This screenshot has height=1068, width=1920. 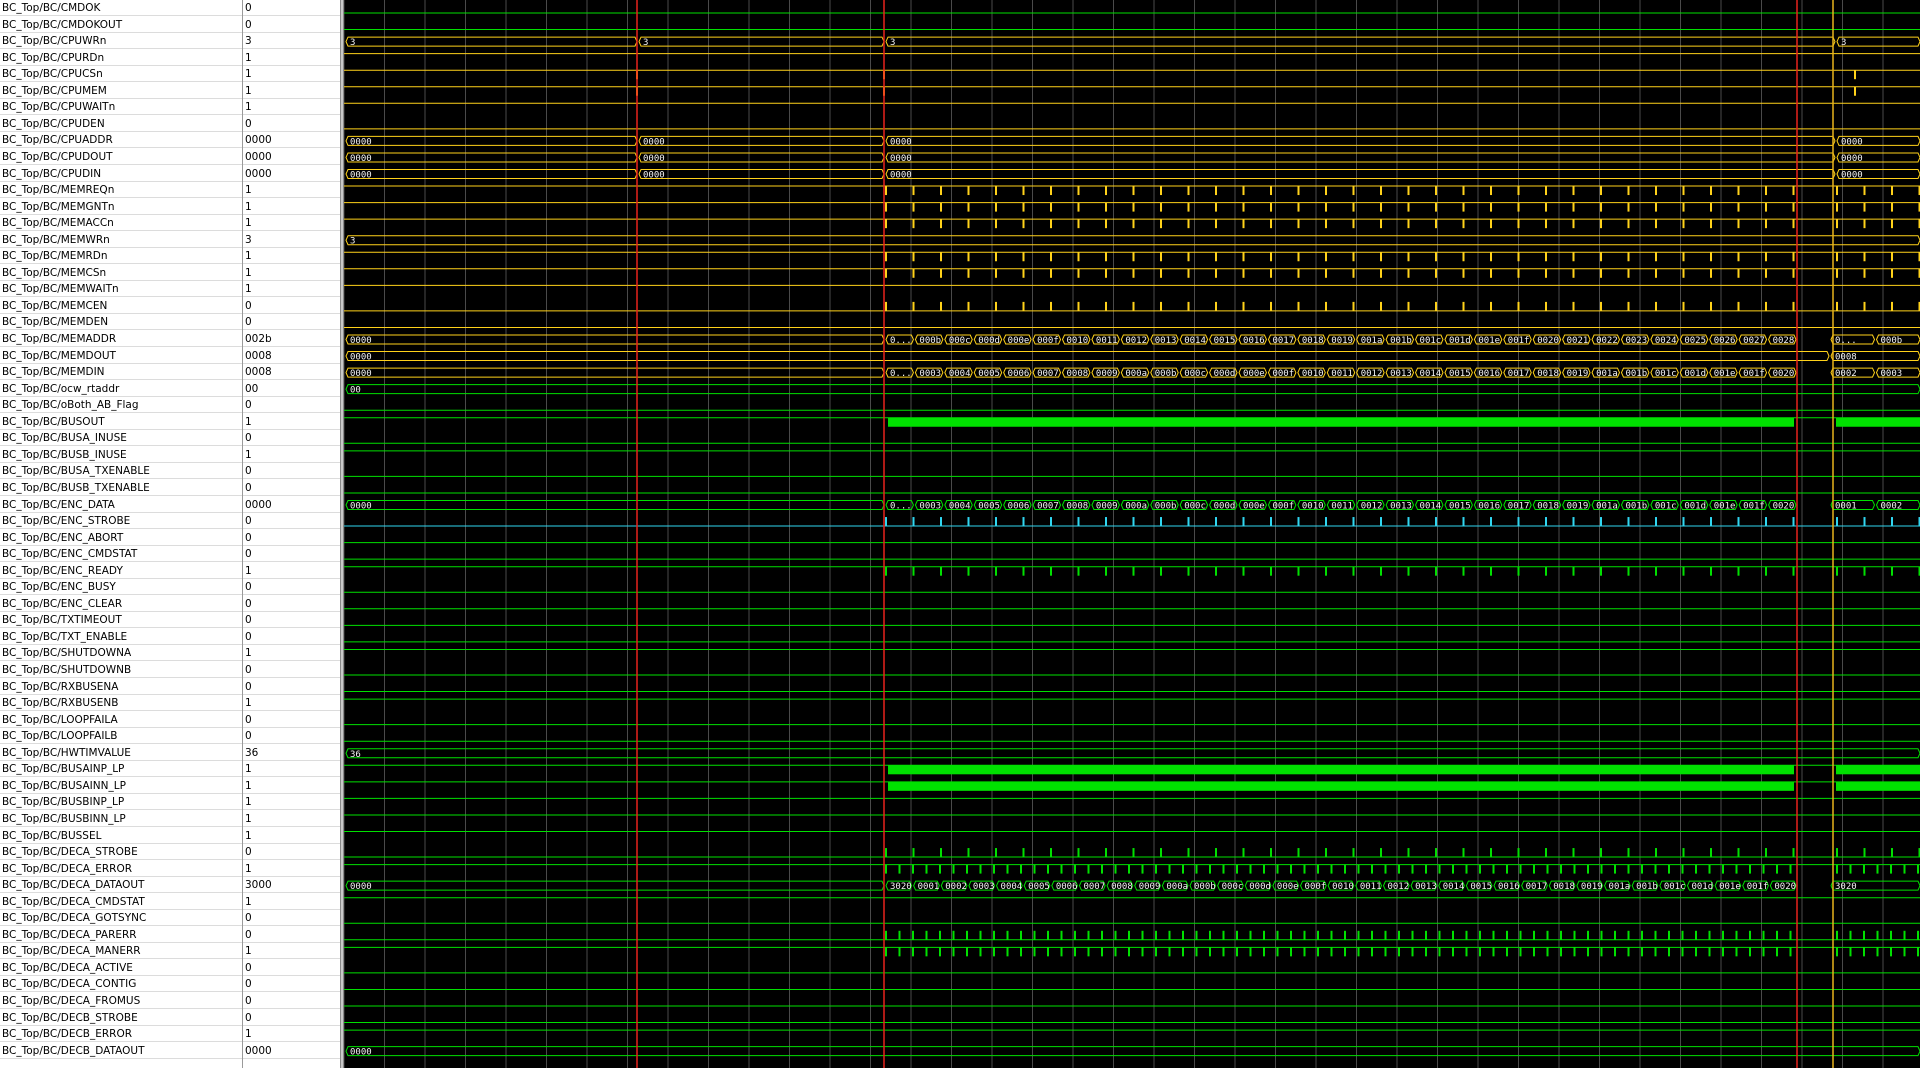 What do you see at coordinates (121, 522) in the screenshot?
I see `signal-name: BC_Top/BC/ENC_STROBE` at bounding box center [121, 522].